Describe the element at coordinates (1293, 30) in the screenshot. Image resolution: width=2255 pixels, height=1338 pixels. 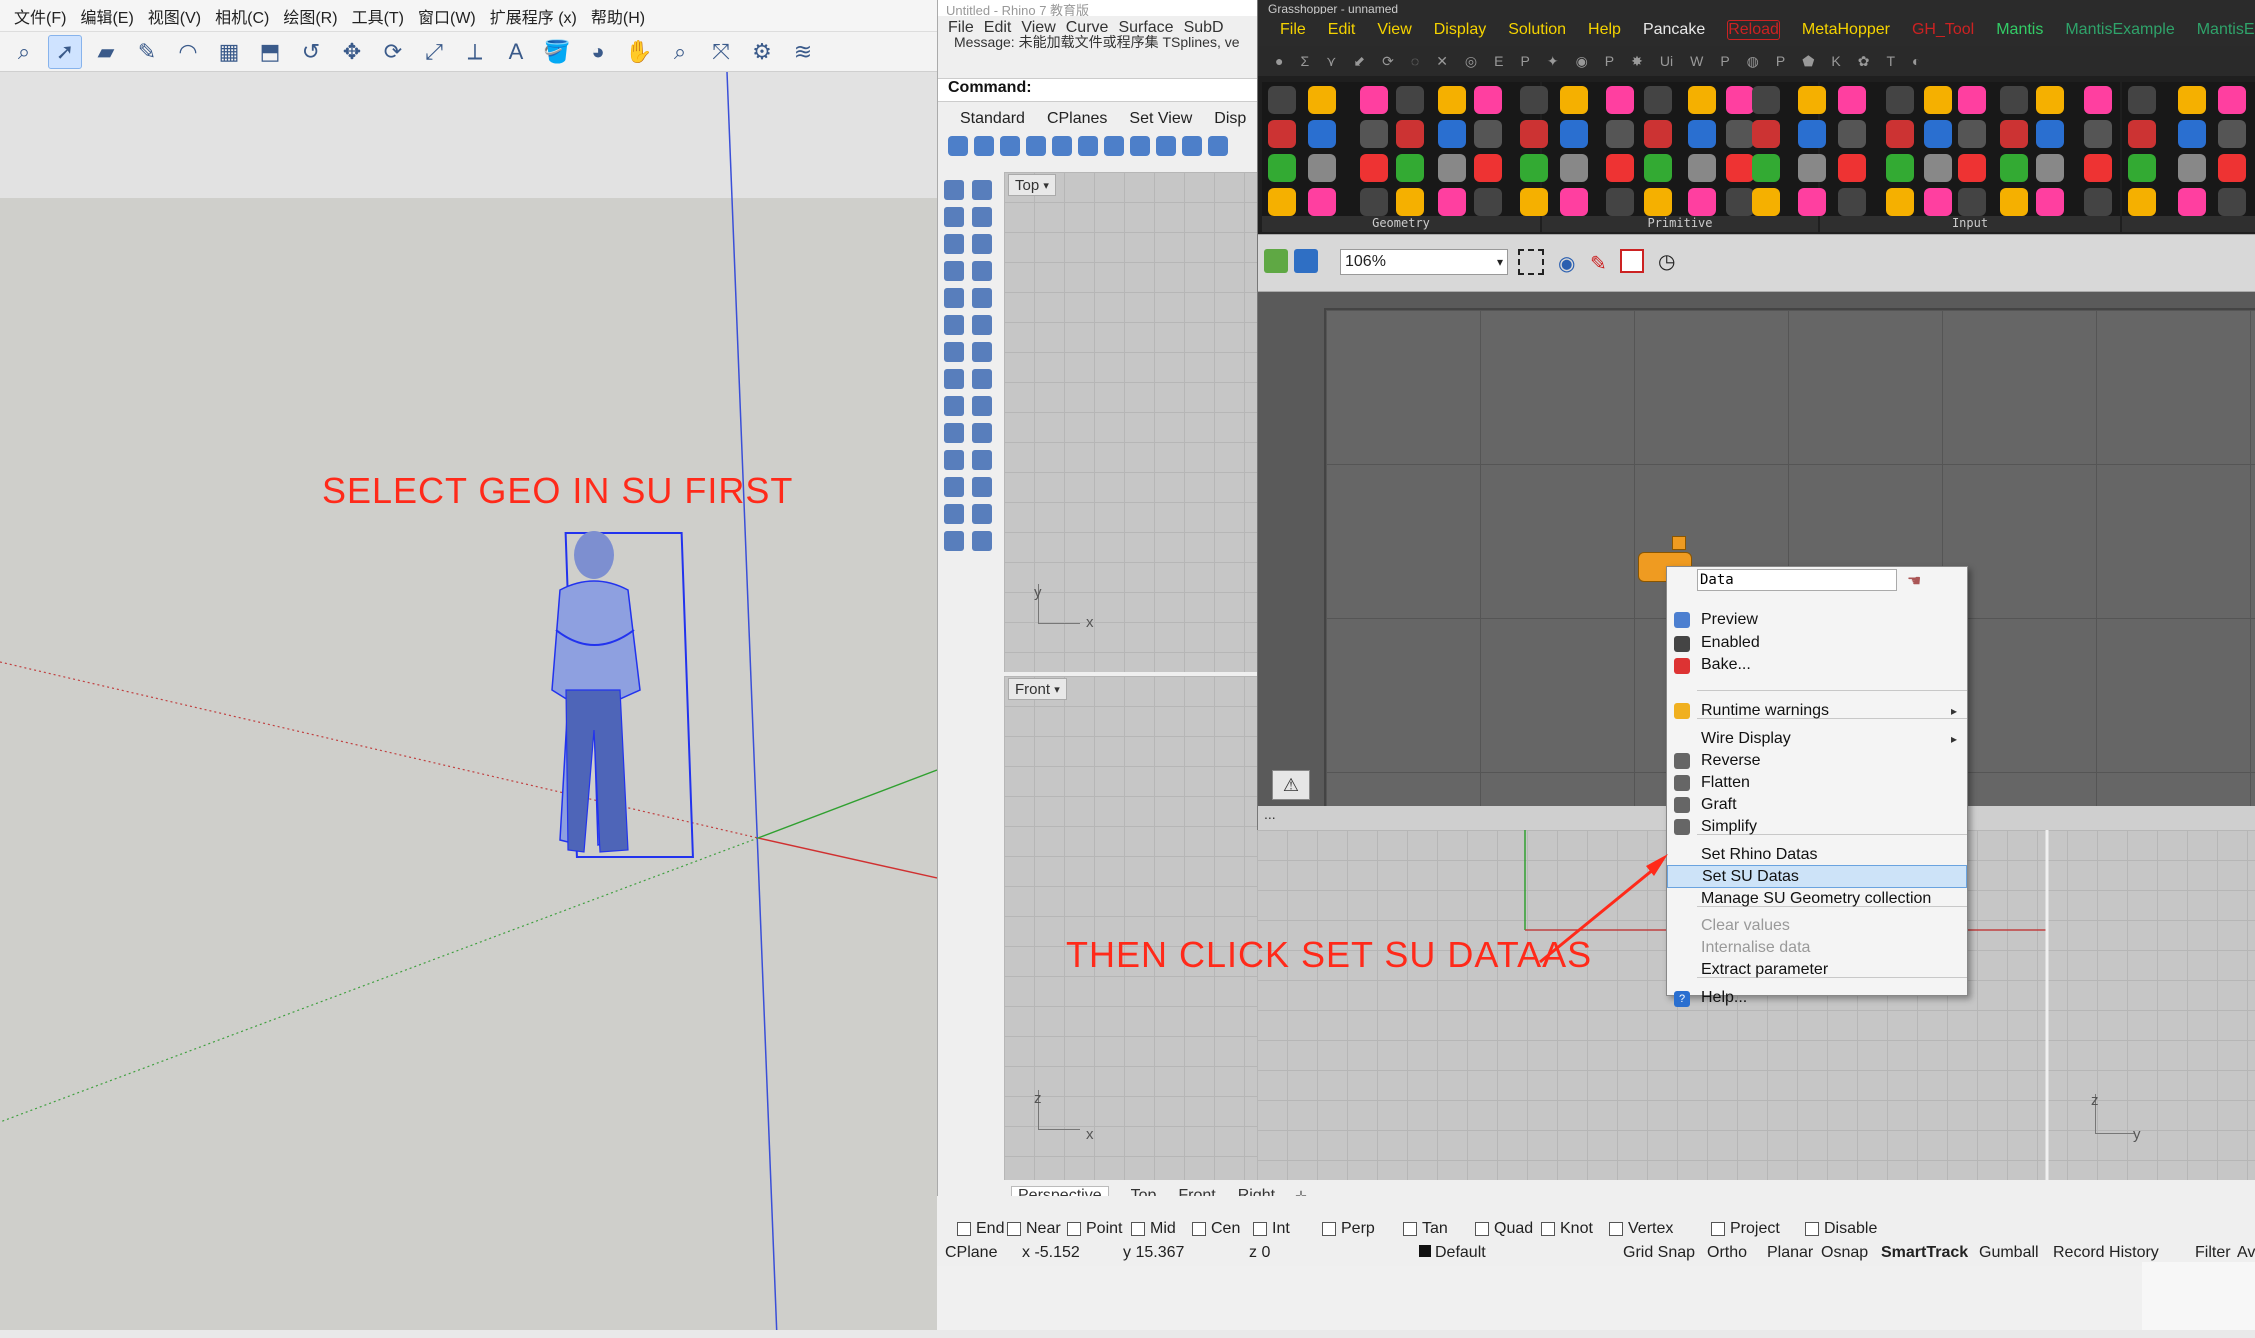
I see `gh-menu-item: File` at that location.